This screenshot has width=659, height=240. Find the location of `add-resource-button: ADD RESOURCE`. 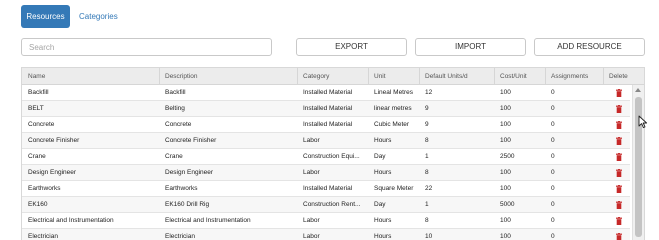

add-resource-button: ADD RESOURCE is located at coordinates (589, 47).